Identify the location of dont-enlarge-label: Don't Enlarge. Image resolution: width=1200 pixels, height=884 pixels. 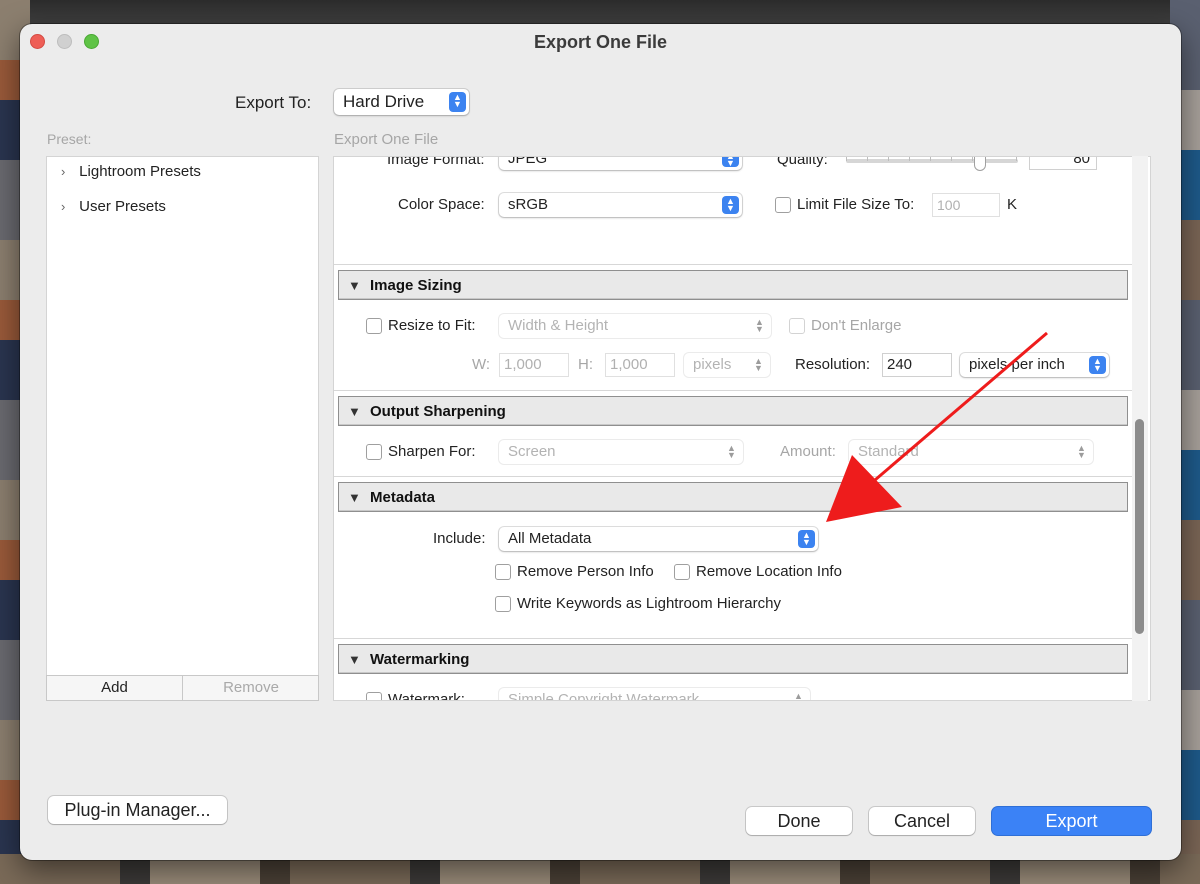
(856, 325).